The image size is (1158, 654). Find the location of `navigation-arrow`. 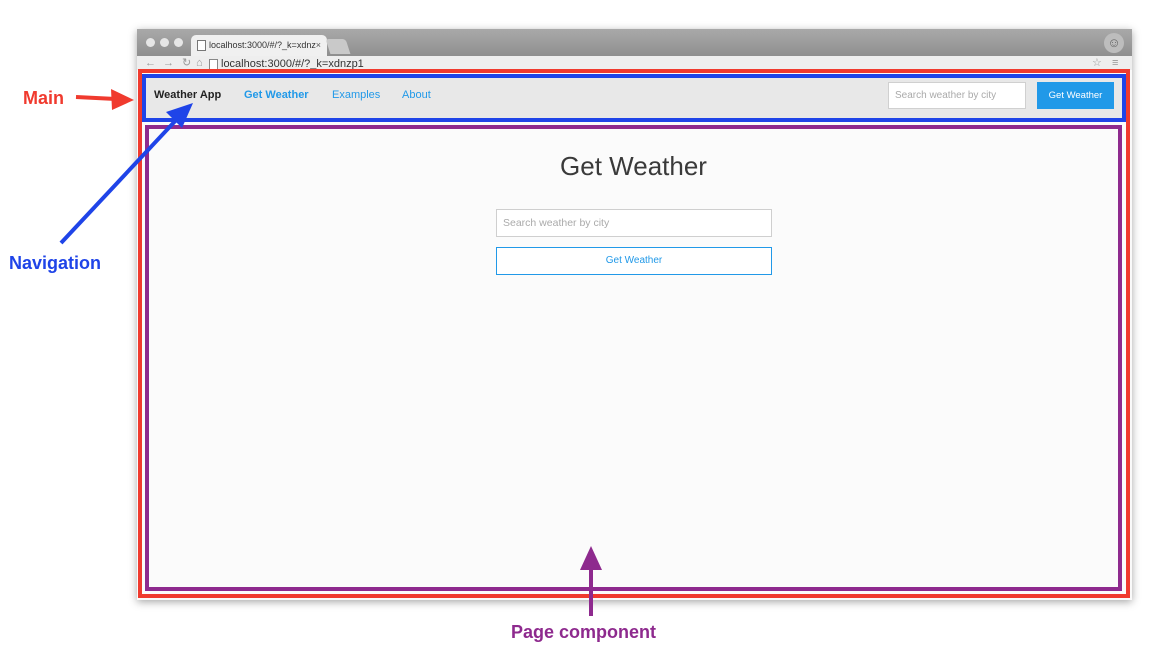

navigation-arrow is located at coordinates (126, 174).